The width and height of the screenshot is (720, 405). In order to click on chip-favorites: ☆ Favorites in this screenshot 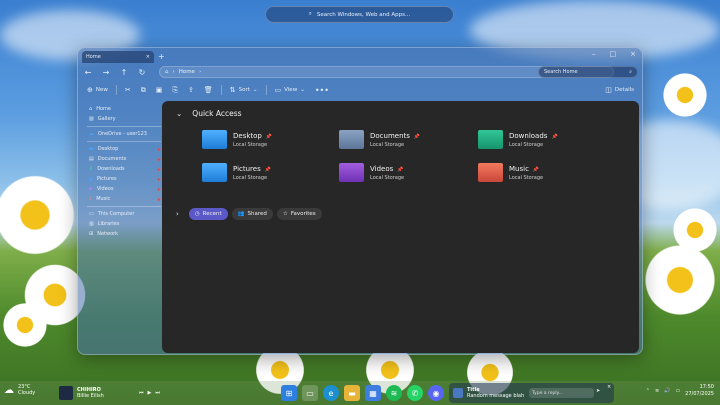, I will do `click(299, 214)`.